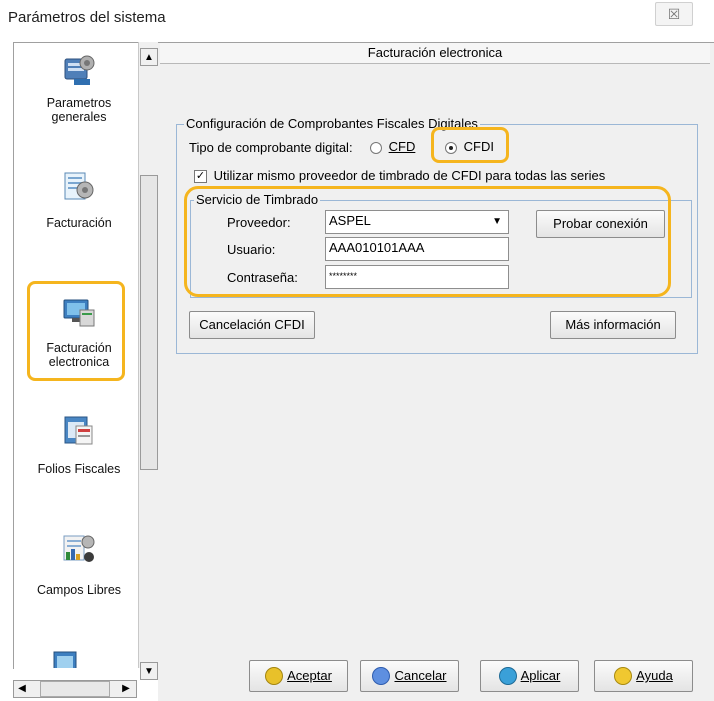  What do you see at coordinates (79, 88) in the screenshot?
I see `sidebar-item-parametros-generales: Parametros generales` at bounding box center [79, 88].